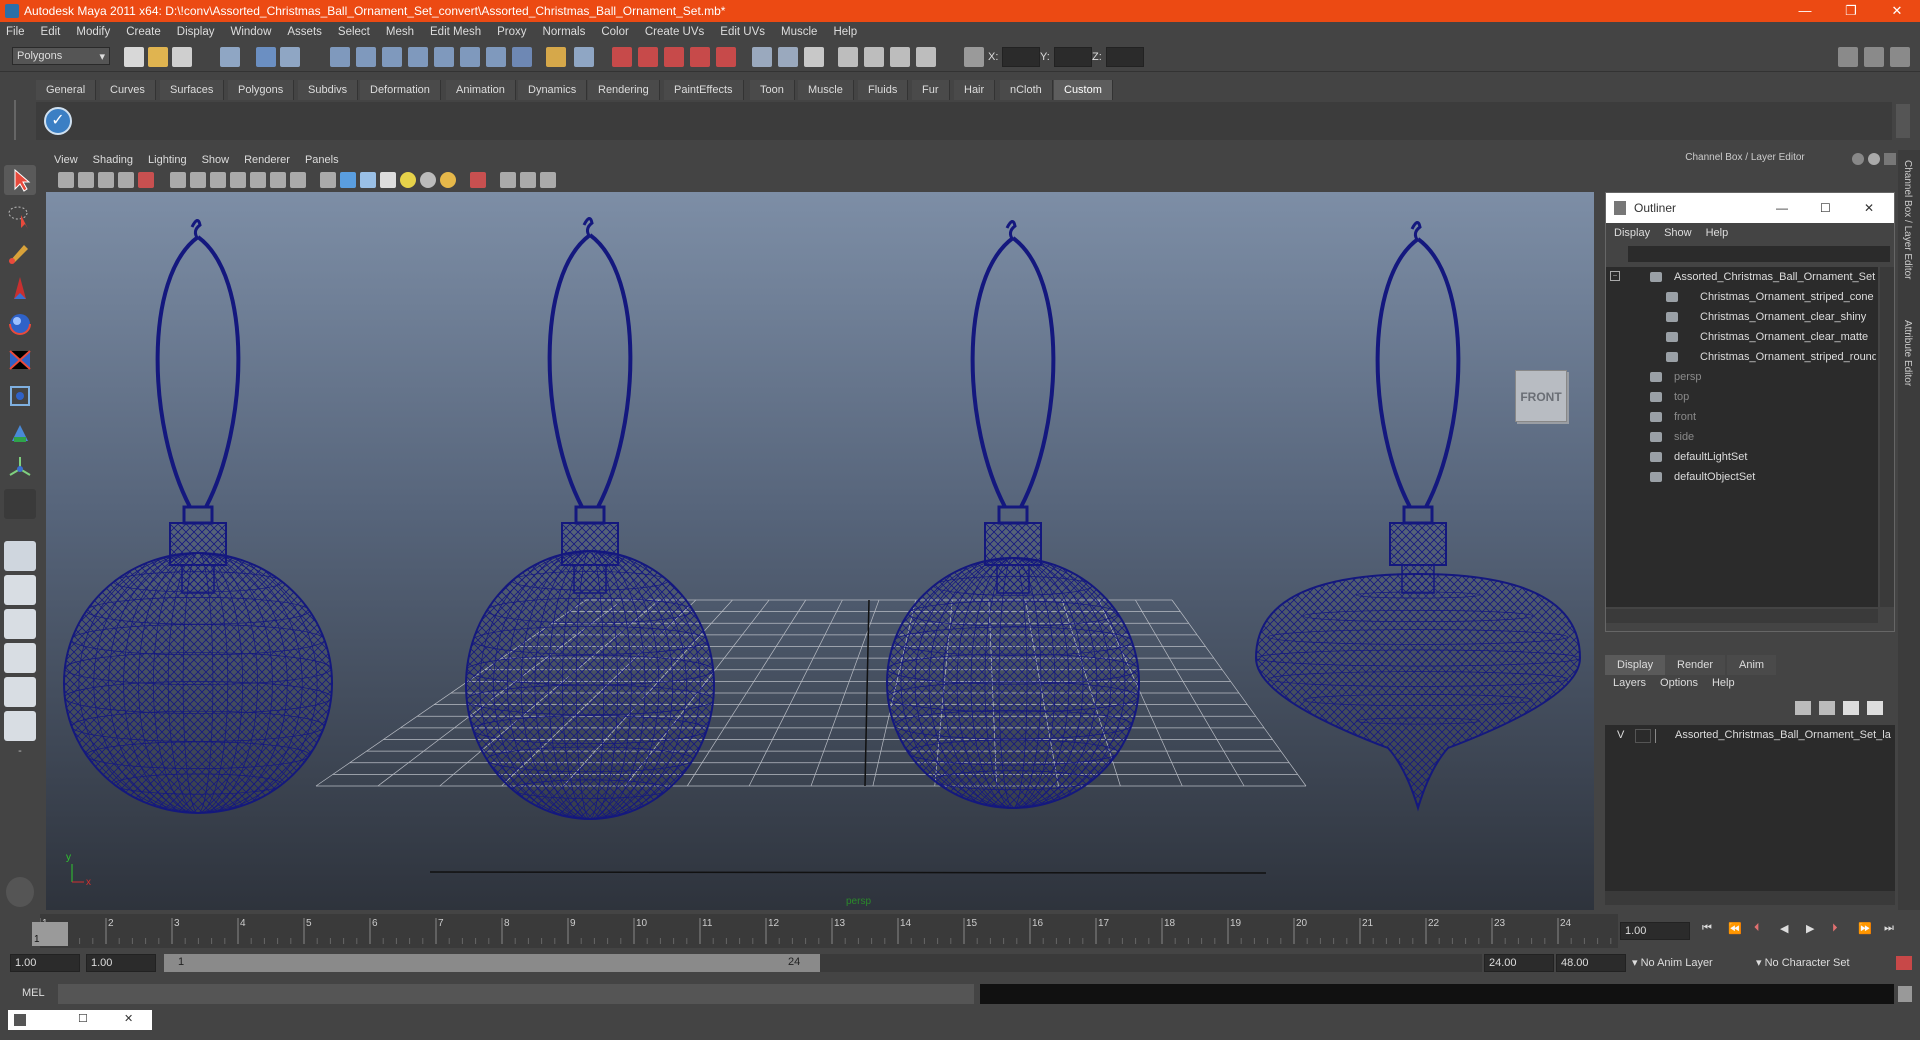 This screenshot has width=1920, height=1040. I want to click on go-to-start-icon: ⏮, so click(1707, 928).